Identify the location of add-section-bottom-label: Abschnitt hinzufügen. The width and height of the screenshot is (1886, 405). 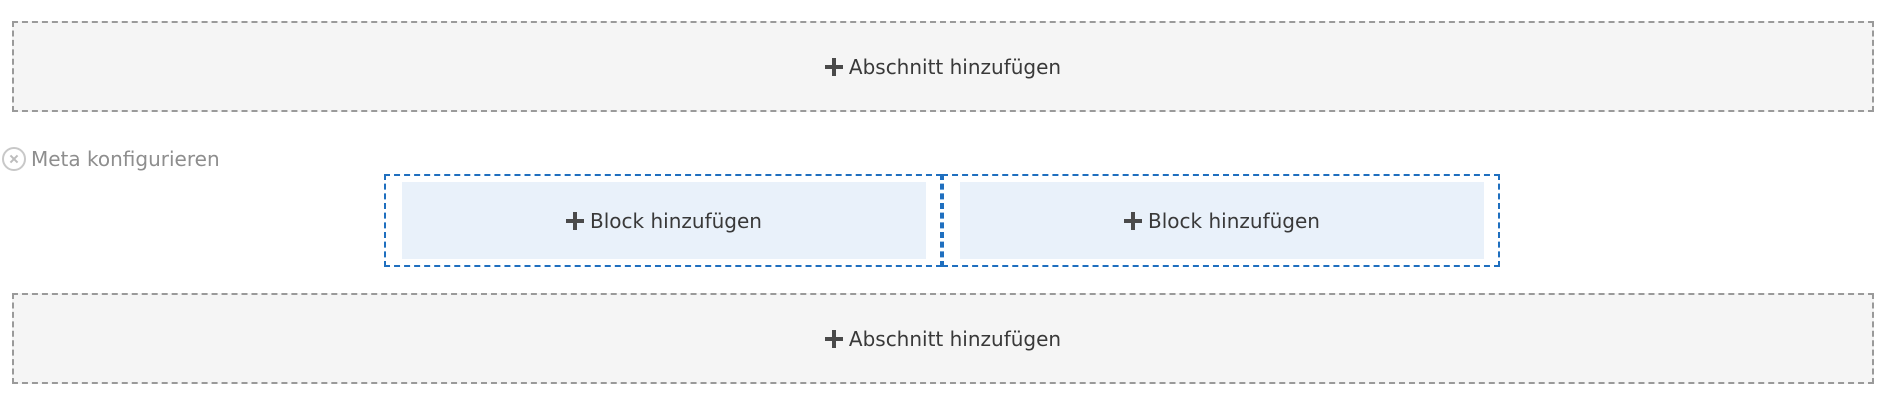
(955, 338).